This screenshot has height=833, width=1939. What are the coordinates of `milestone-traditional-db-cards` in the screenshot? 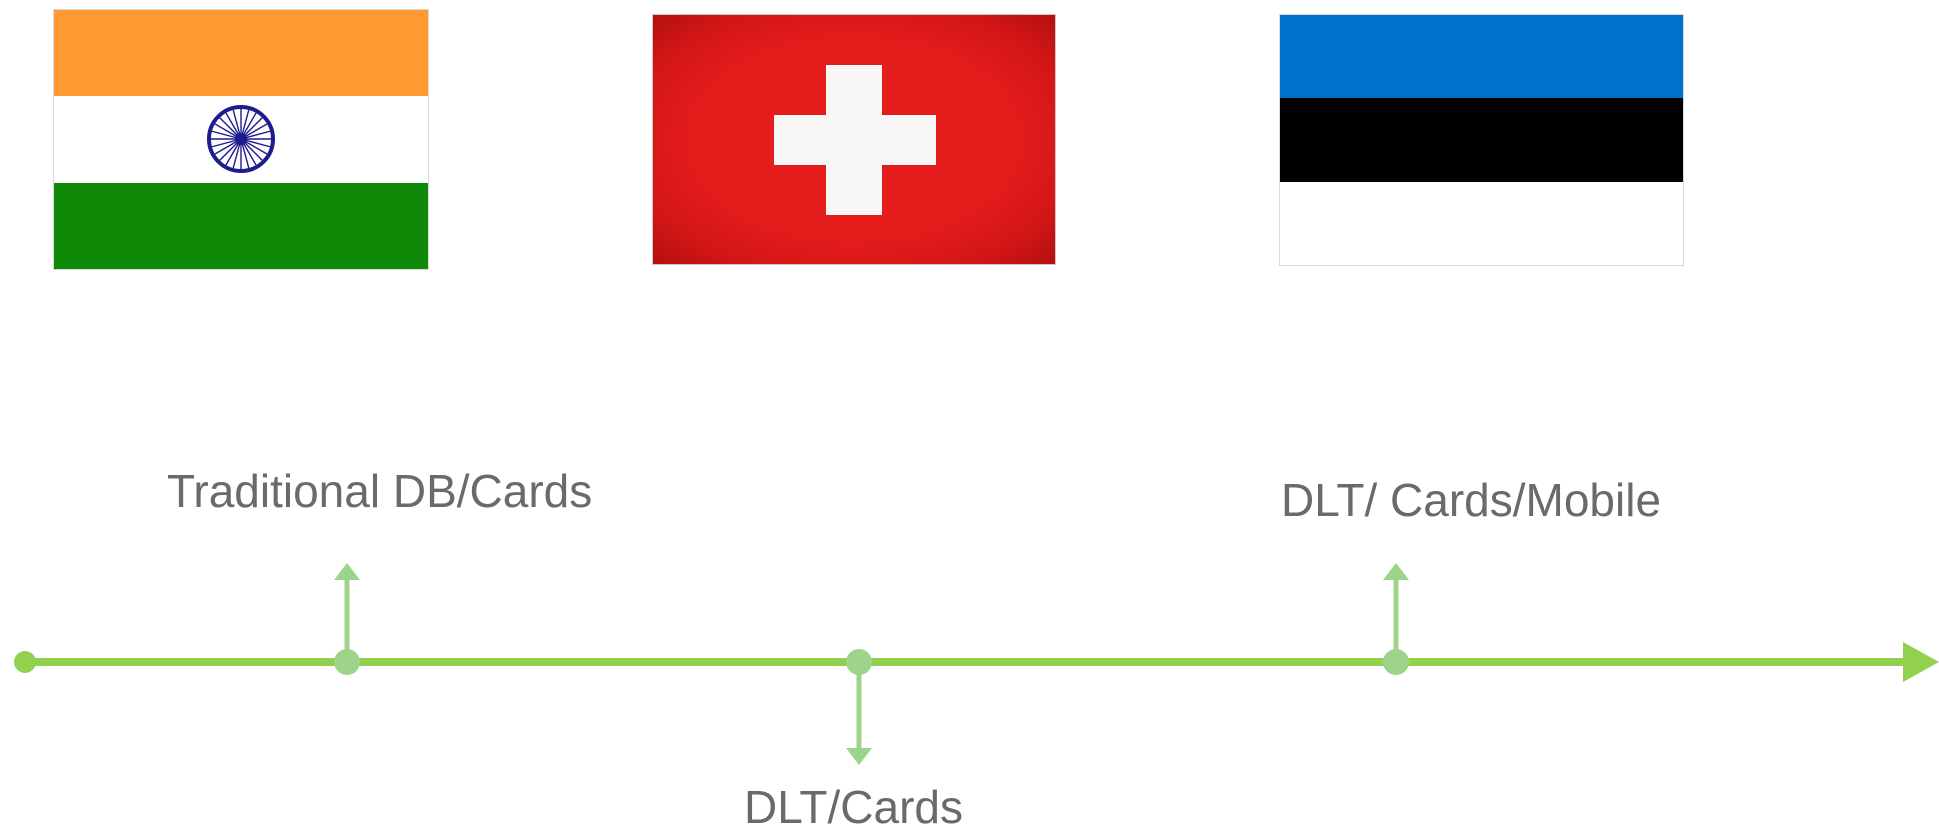 It's located at (347, 619).